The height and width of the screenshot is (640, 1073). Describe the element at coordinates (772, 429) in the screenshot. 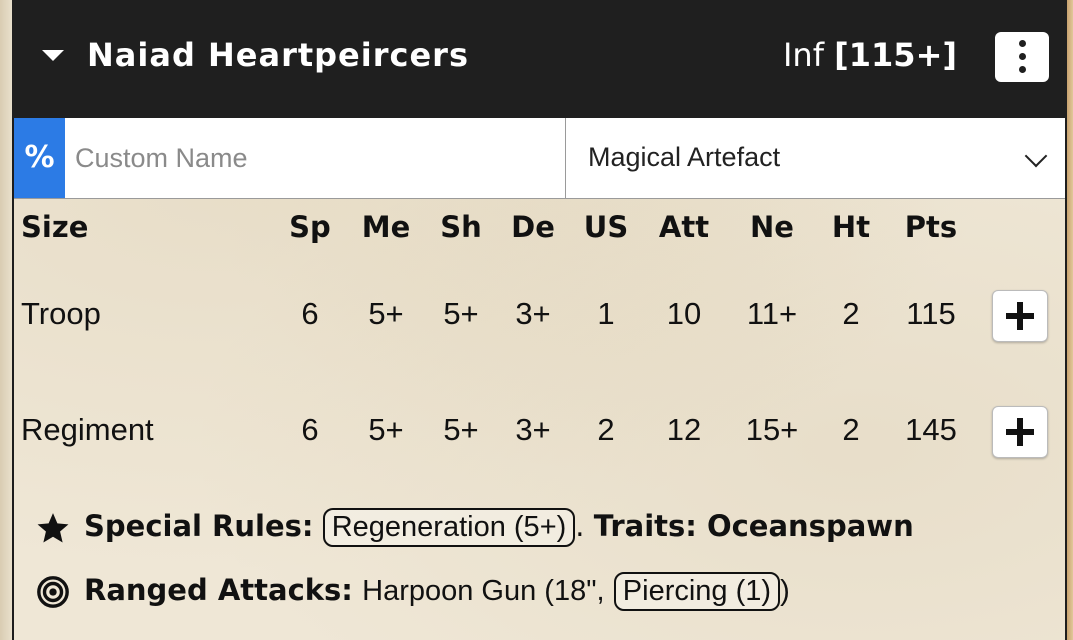

I see `row-ne: 15+` at that location.